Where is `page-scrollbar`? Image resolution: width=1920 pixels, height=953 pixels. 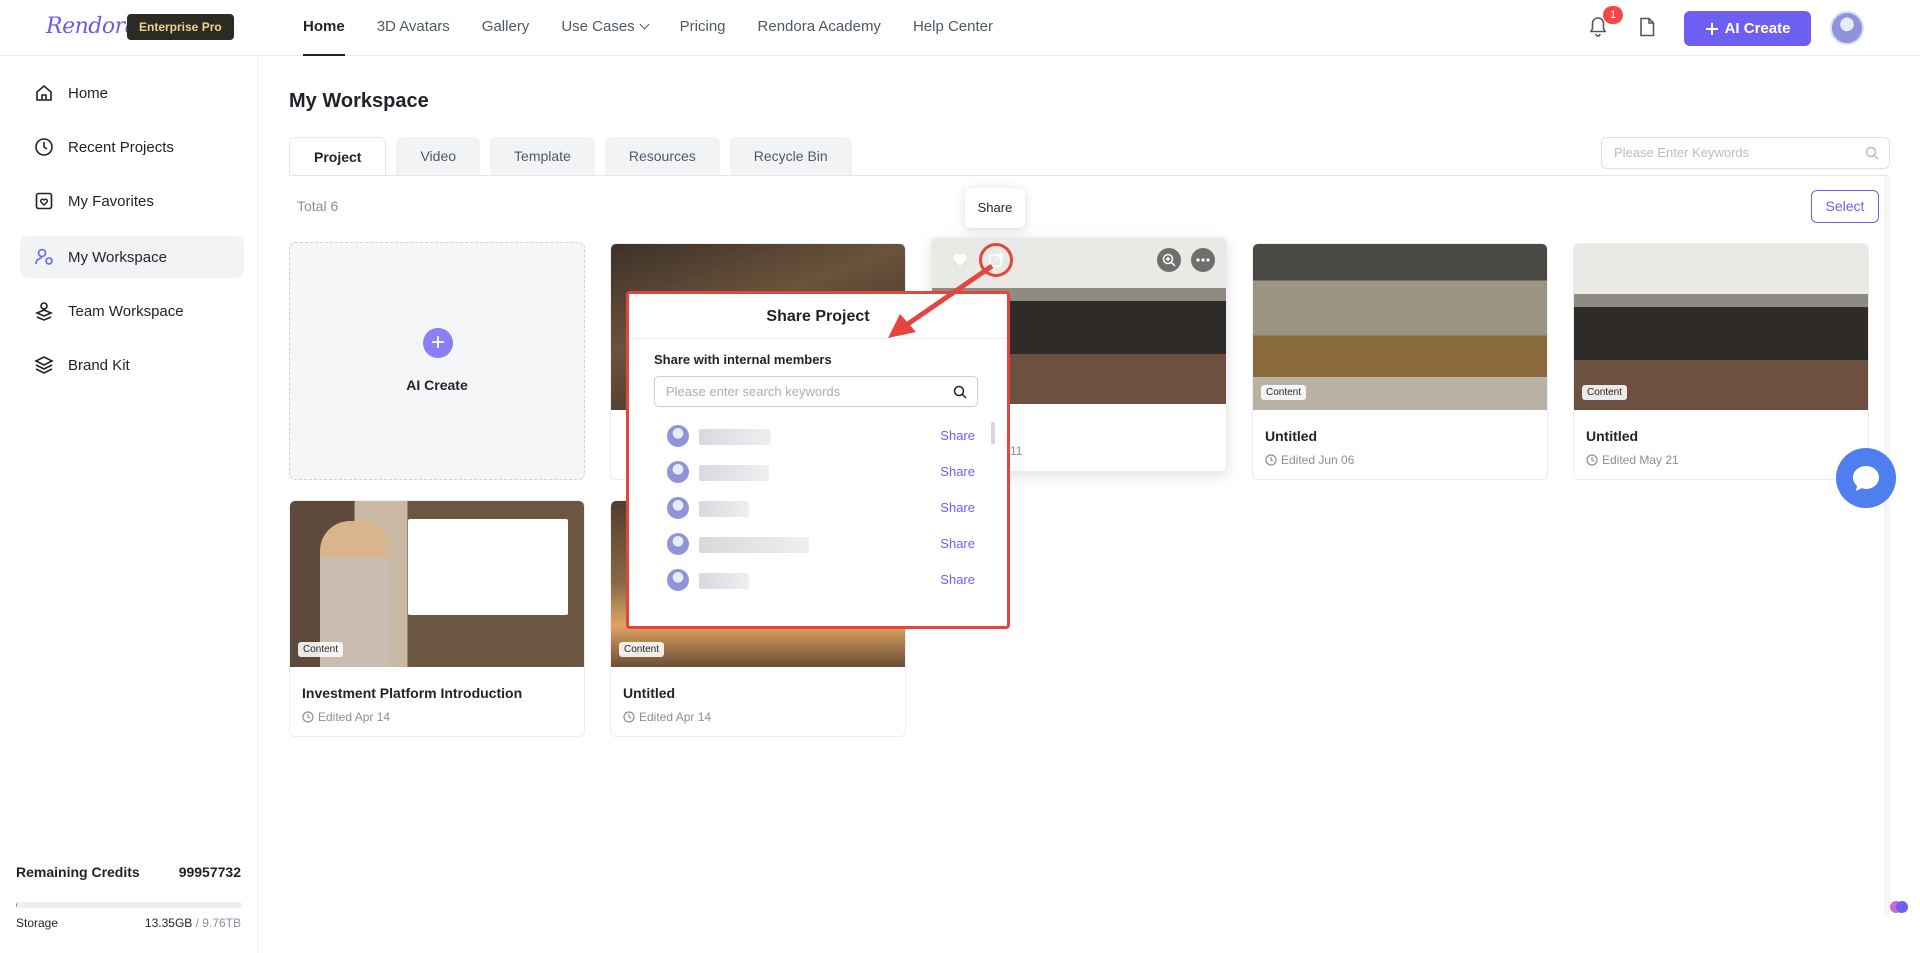
page-scrollbar is located at coordinates (1887, 546).